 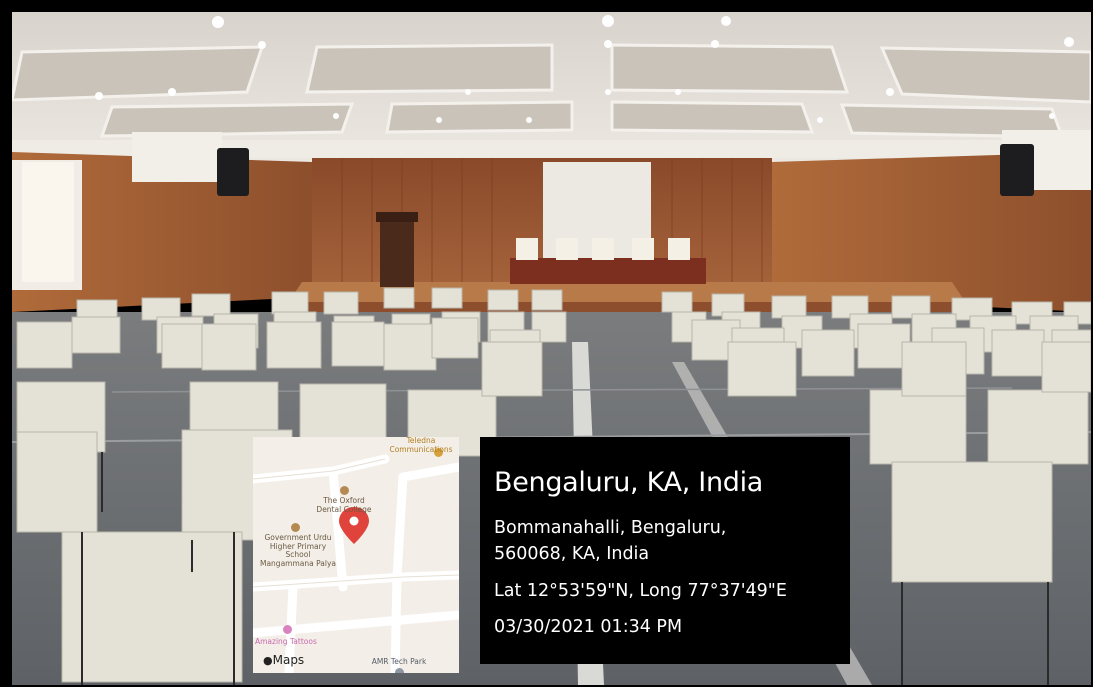 I want to click on coordinates: Lat 12°53'59"N, Long 77°37'49"E, so click(x=640, y=591).